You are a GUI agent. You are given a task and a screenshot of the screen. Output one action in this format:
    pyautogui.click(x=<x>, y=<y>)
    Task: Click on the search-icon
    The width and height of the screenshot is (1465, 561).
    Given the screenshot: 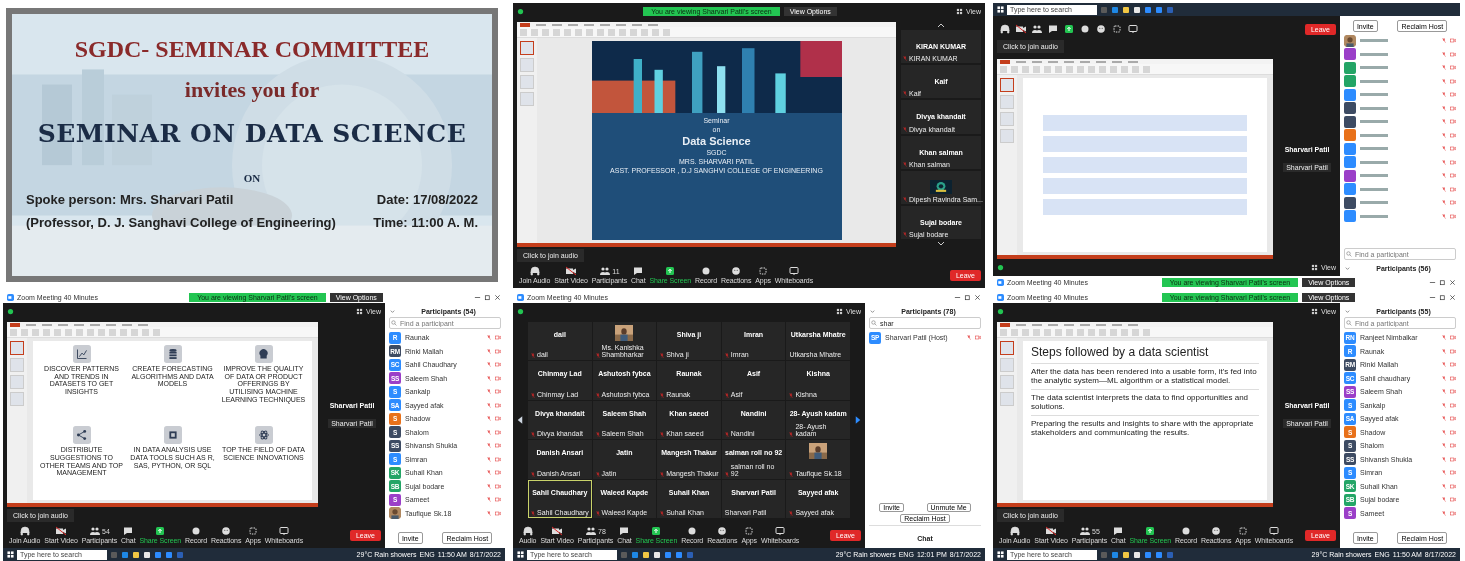 What is the action you would take?
    pyautogui.click(x=1349, y=323)
    